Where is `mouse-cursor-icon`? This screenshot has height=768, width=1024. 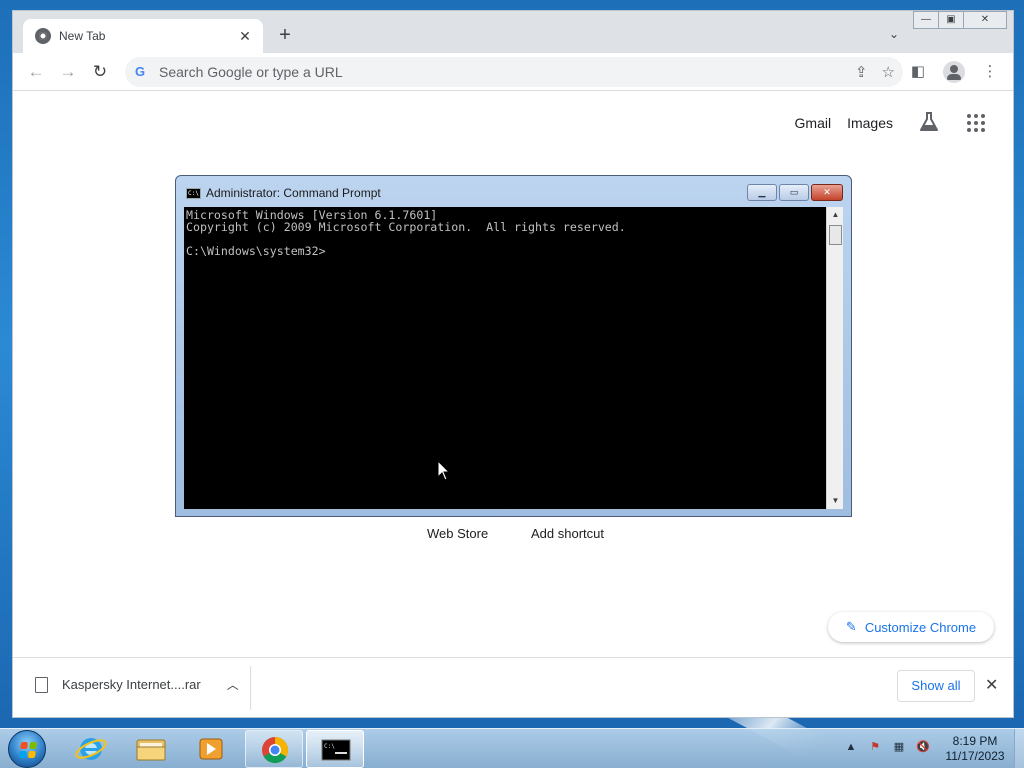 mouse-cursor-icon is located at coordinates (444, 470).